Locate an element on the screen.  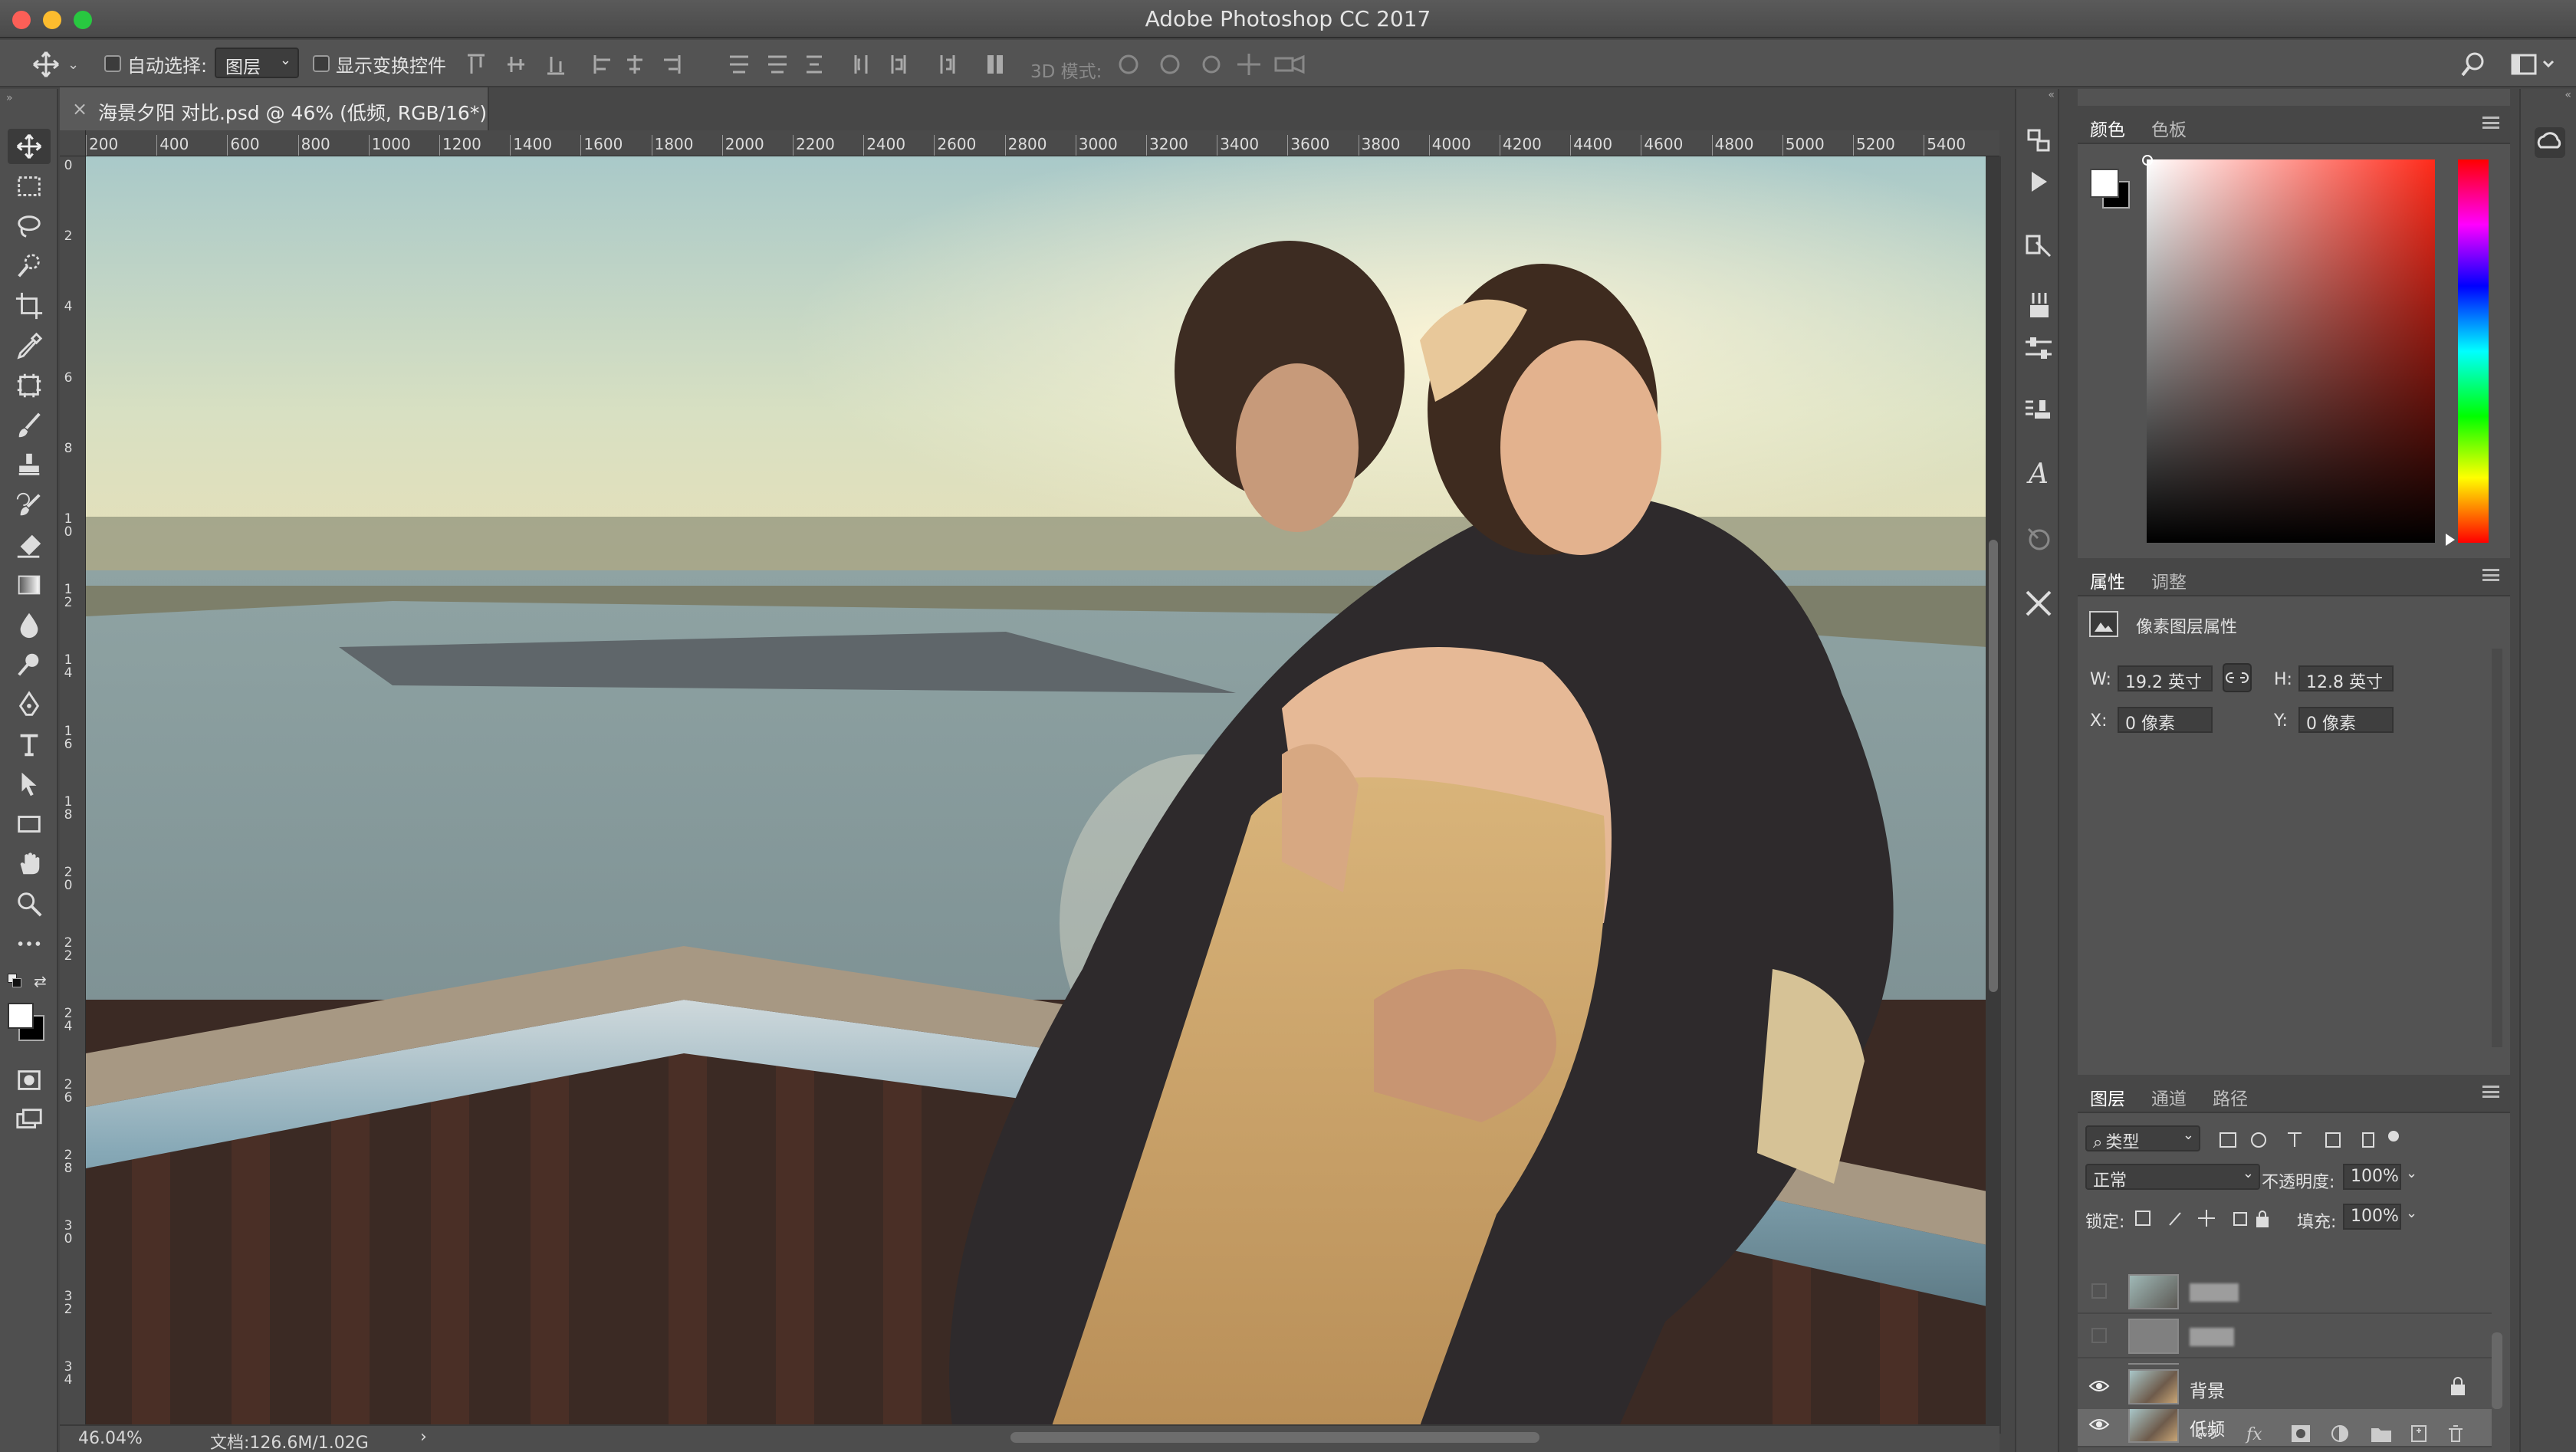
screen-mode-tool is located at coordinates (30, 1120).